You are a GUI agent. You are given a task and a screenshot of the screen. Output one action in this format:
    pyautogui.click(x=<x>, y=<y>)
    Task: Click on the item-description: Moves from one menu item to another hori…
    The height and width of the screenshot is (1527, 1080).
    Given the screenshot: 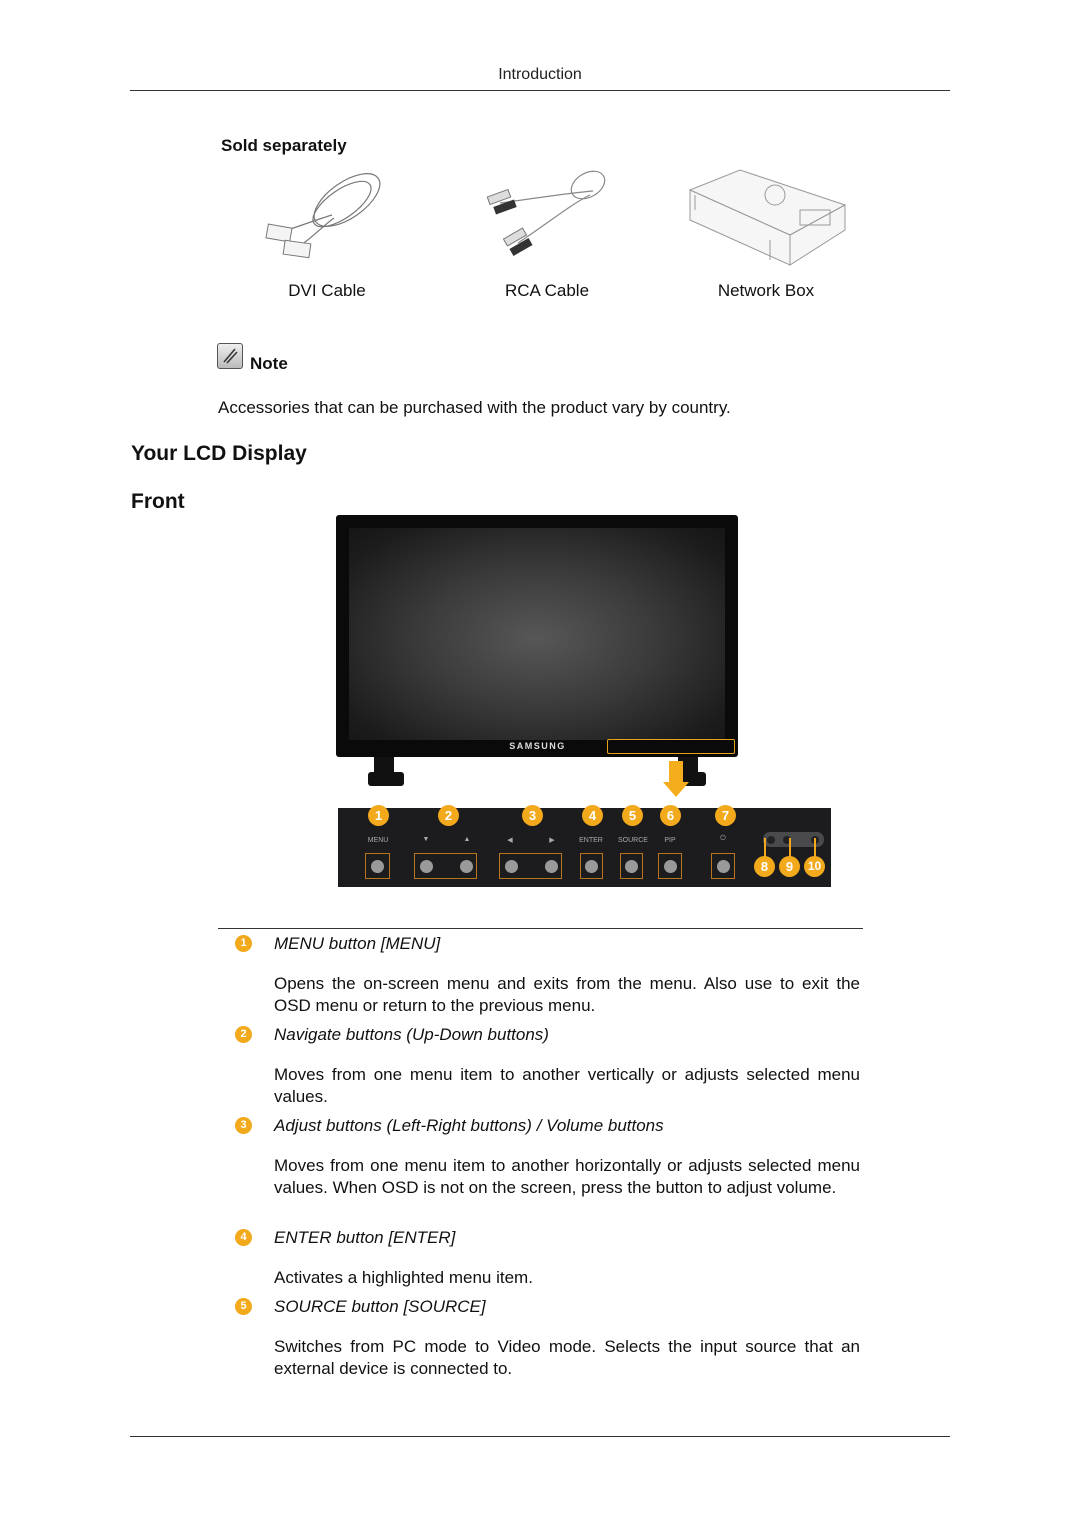 What is the action you would take?
    pyautogui.click(x=567, y=1176)
    